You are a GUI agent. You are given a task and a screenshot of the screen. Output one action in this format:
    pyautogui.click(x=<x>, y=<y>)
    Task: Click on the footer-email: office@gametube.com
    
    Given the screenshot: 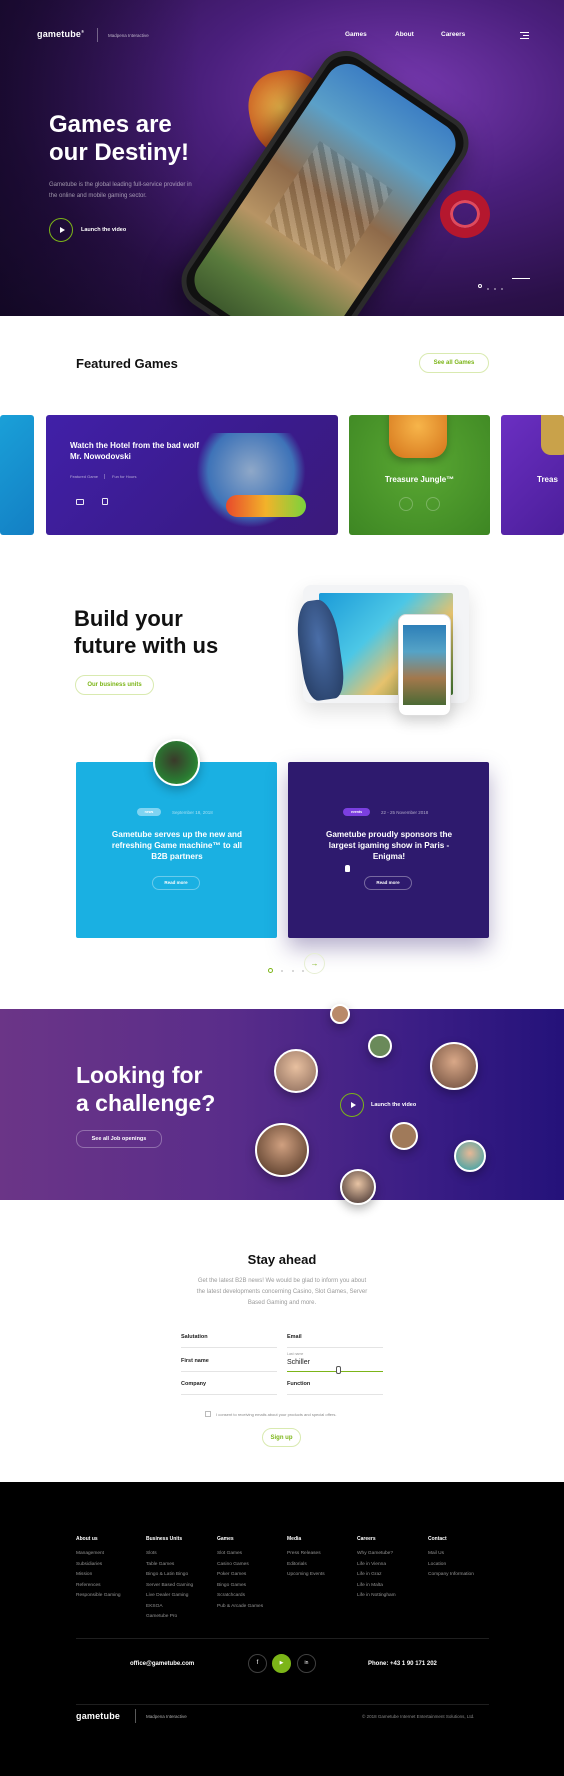 What is the action you would take?
    pyautogui.click(x=162, y=1664)
    